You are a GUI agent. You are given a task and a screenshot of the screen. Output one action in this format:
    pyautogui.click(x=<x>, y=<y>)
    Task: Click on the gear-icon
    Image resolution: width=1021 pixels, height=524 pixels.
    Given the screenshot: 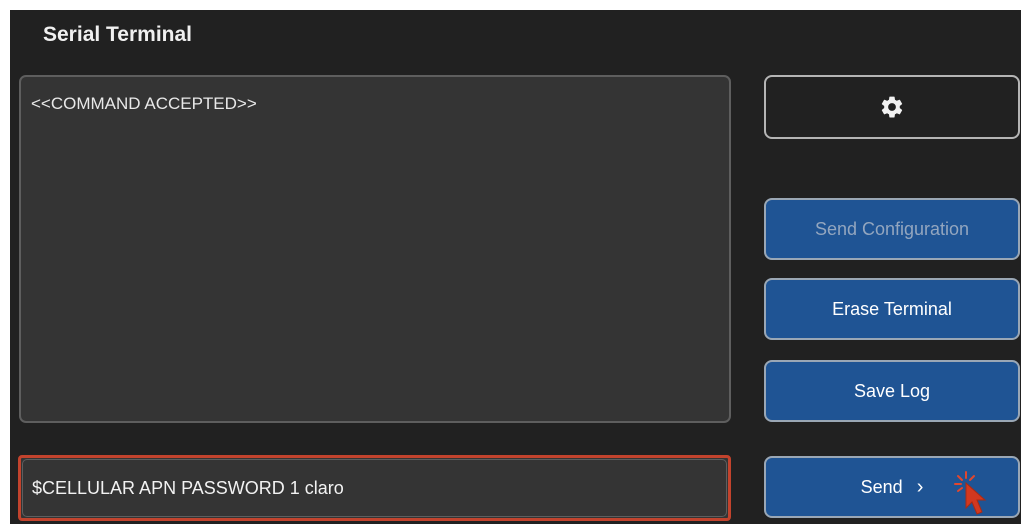 What is the action you would take?
    pyautogui.click(x=892, y=107)
    